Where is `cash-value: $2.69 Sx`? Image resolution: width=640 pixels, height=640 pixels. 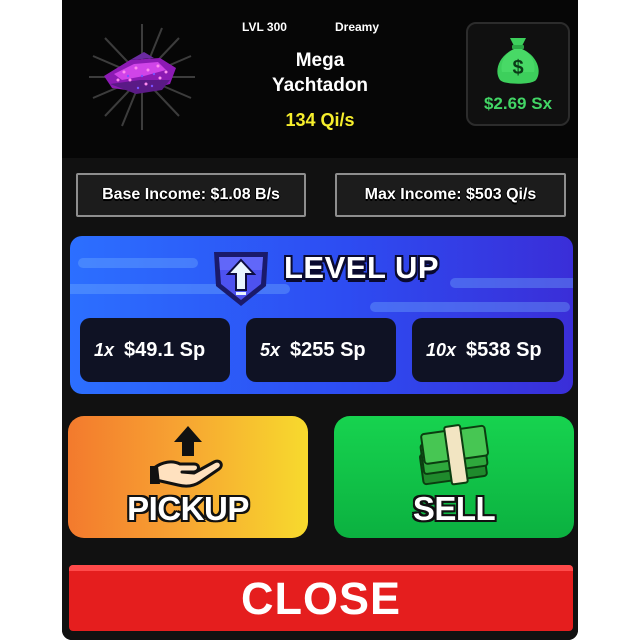
cash-value: $2.69 Sx is located at coordinates (518, 103).